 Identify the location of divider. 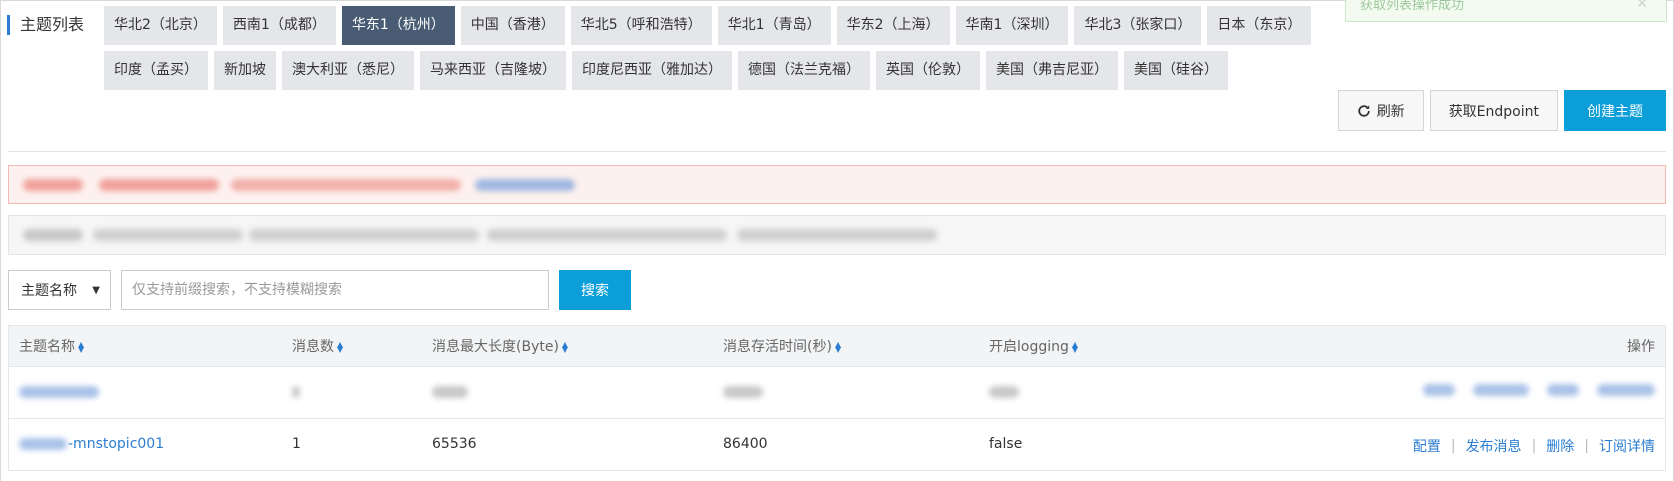
(837, 151).